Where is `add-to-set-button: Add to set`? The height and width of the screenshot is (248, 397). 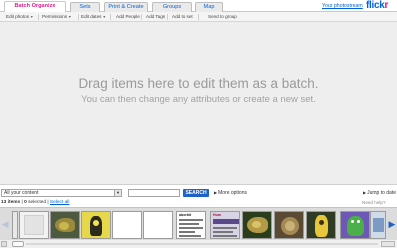
add-to-set-button: Add to set is located at coordinates (182, 17).